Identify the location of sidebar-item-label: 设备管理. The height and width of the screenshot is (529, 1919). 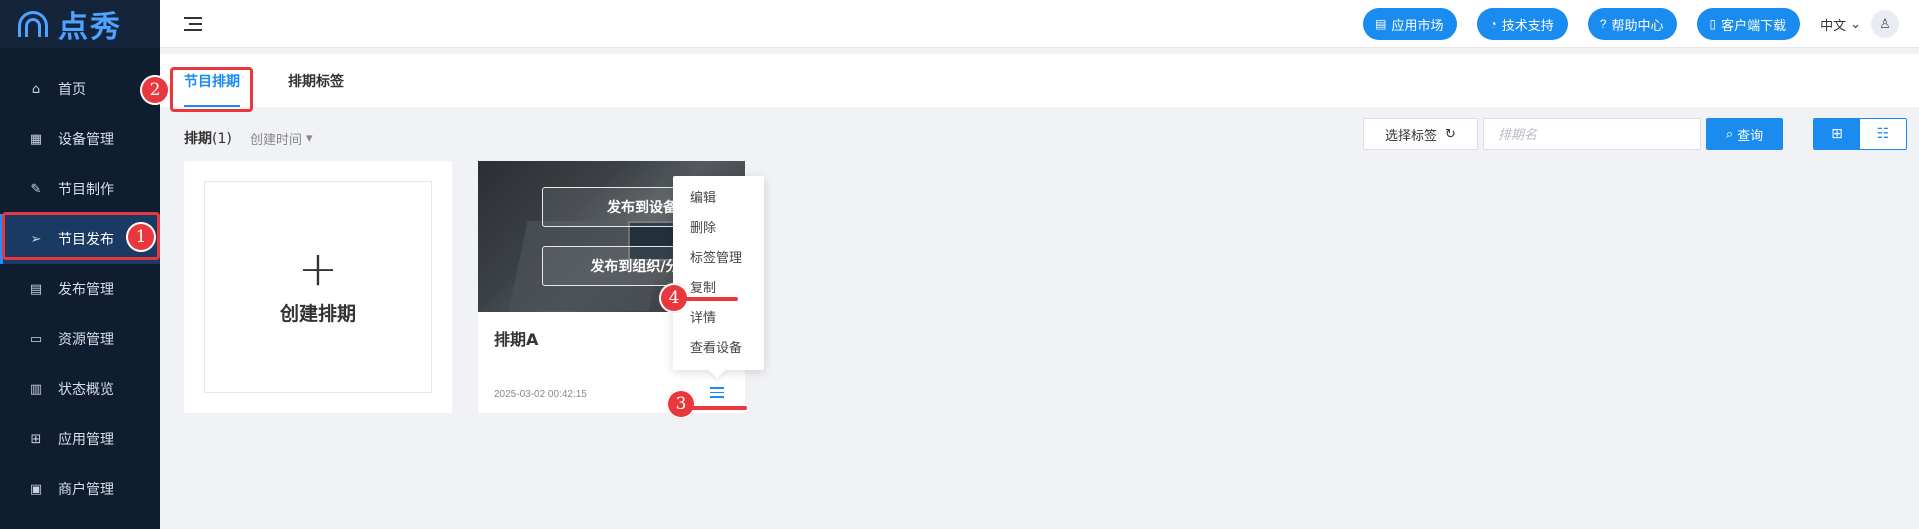
(86, 140).